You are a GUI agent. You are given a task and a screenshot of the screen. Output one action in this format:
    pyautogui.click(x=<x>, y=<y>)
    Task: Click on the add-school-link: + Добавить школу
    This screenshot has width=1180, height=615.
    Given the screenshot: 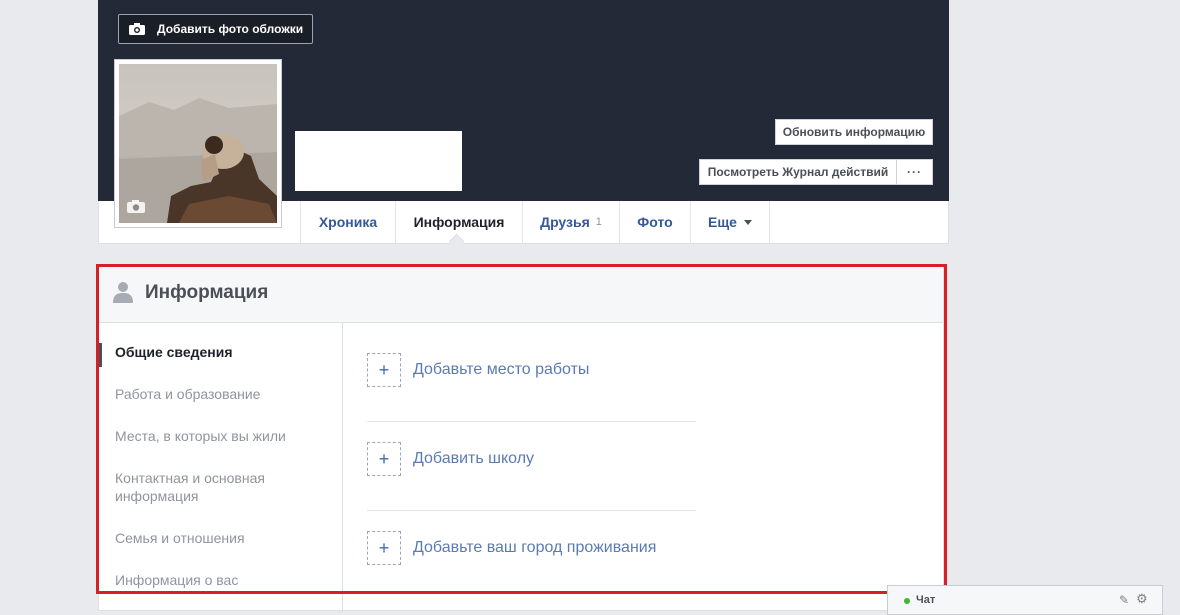 What is the action you would take?
    pyautogui.click(x=450, y=459)
    